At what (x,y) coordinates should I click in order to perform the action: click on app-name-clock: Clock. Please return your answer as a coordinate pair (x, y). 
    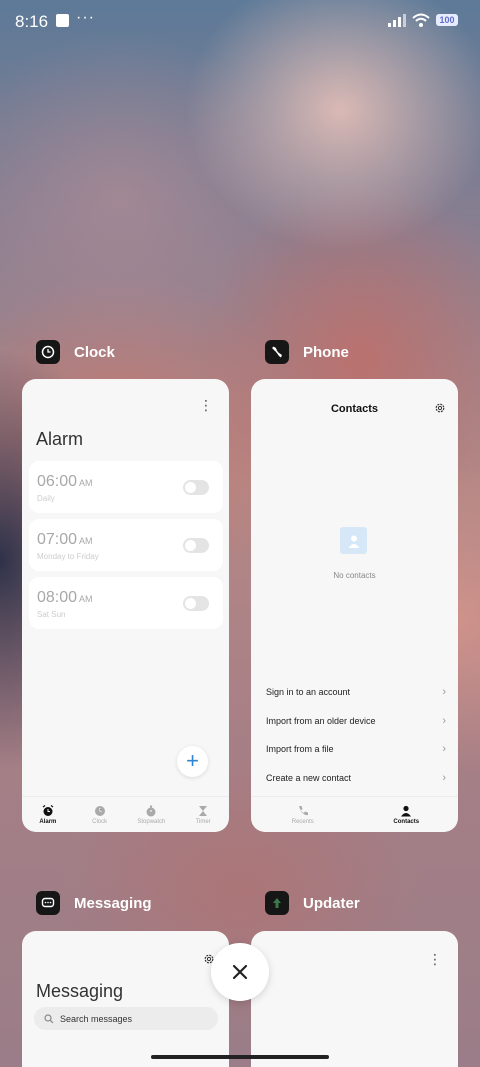
    Looking at the image, I should click on (94, 352).